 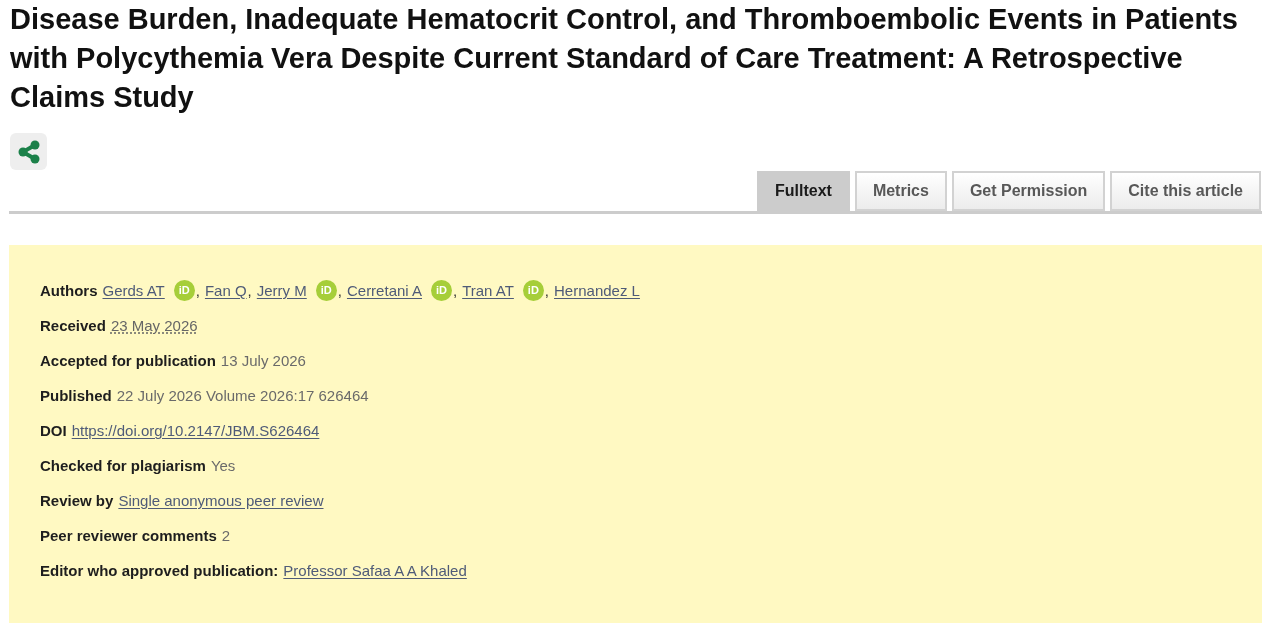 I want to click on value-text: 22 July 2026 Volume 2026:17 626464, so click(x=242, y=396).